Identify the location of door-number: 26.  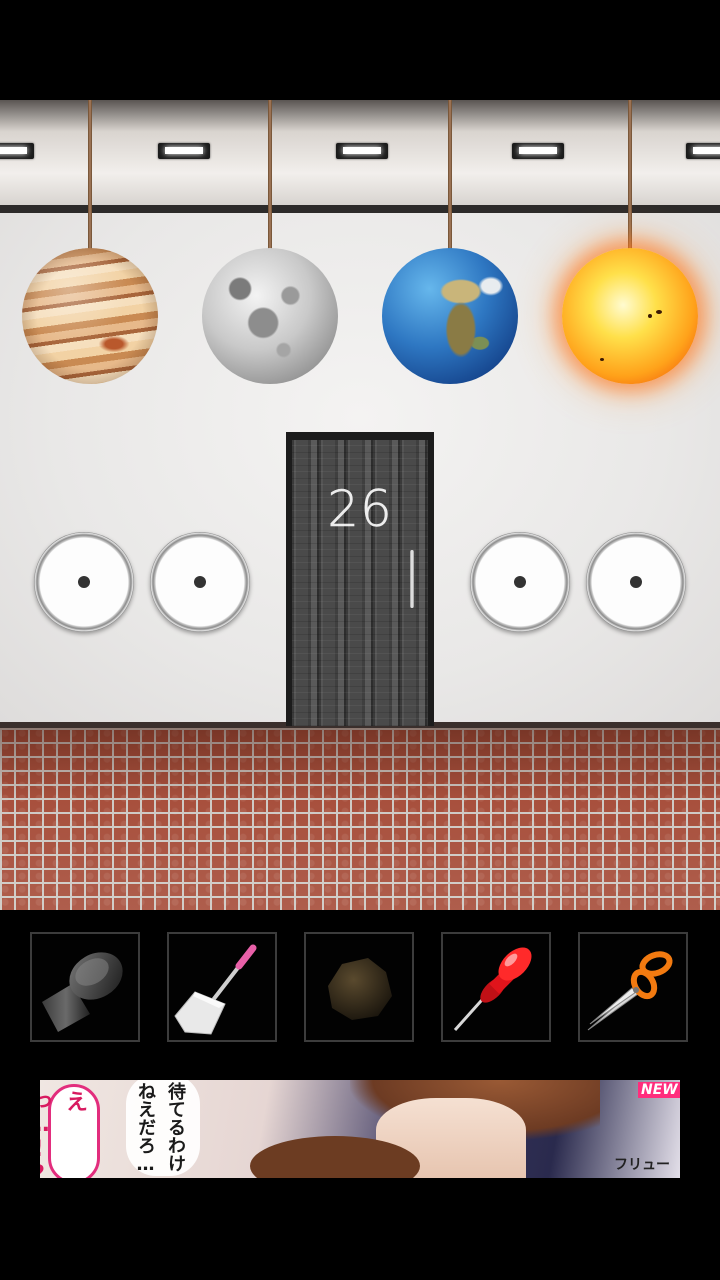
(360, 509).